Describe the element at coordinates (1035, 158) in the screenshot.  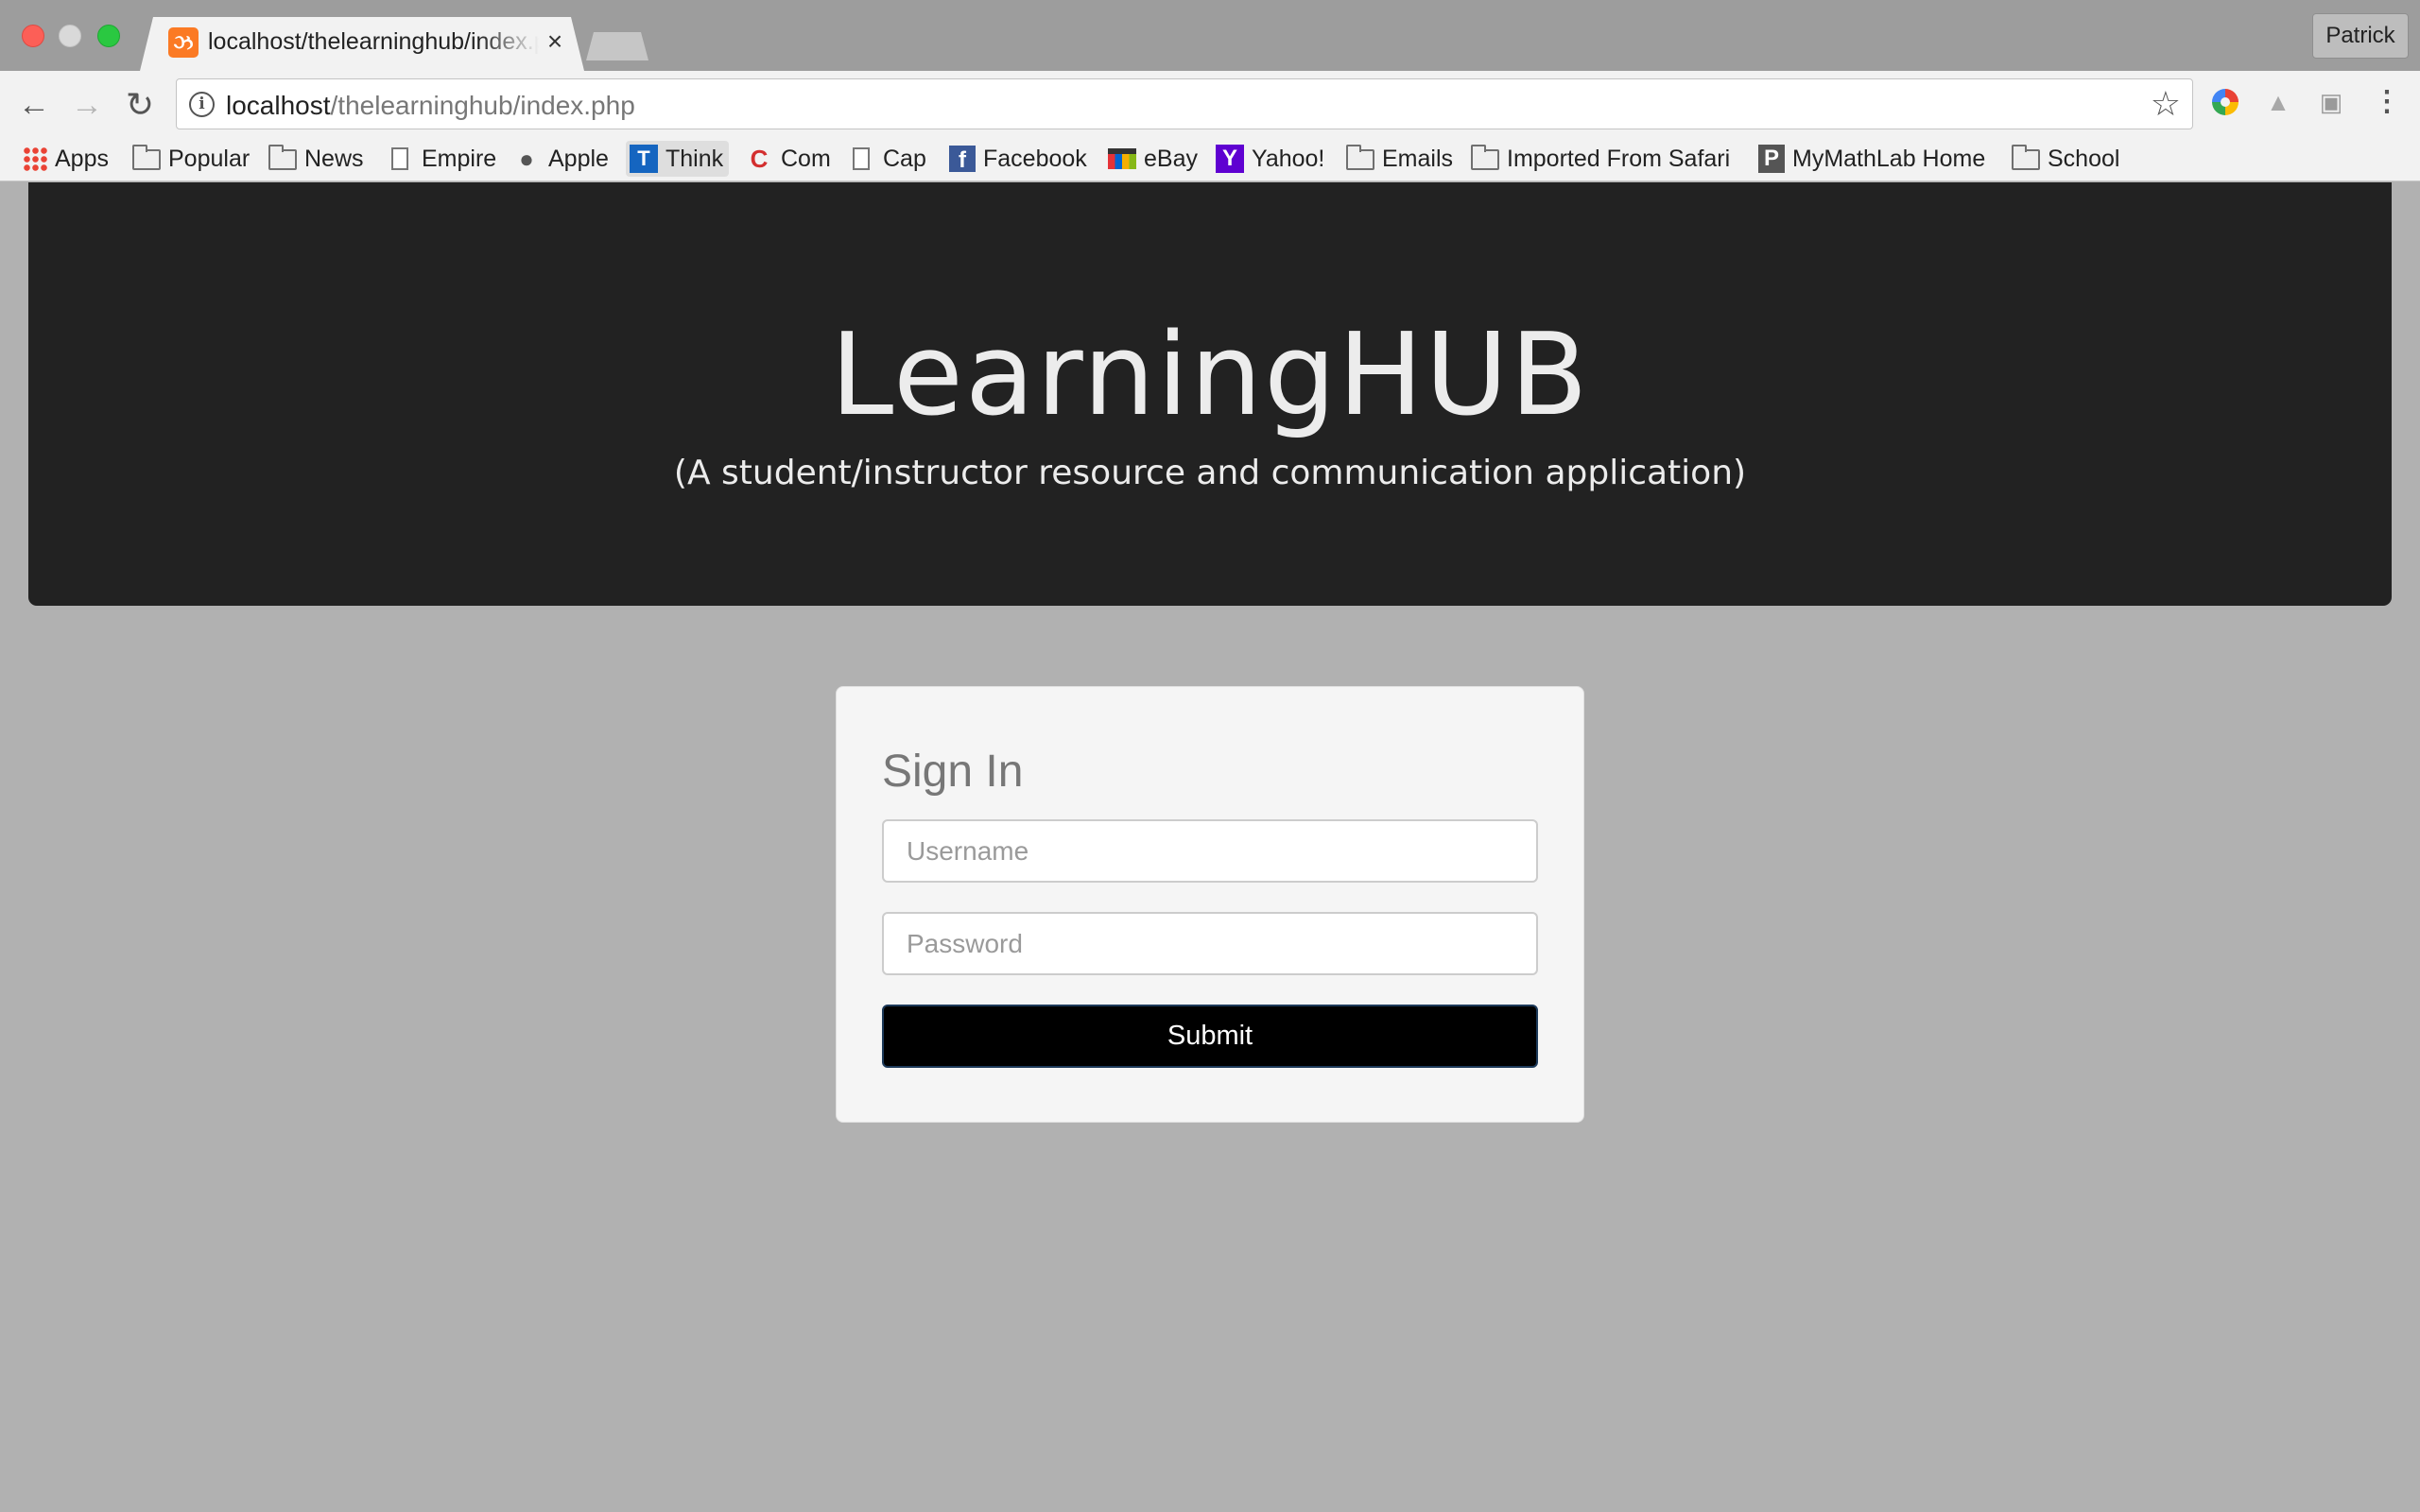
I see `bookmark-label: Facebook` at that location.